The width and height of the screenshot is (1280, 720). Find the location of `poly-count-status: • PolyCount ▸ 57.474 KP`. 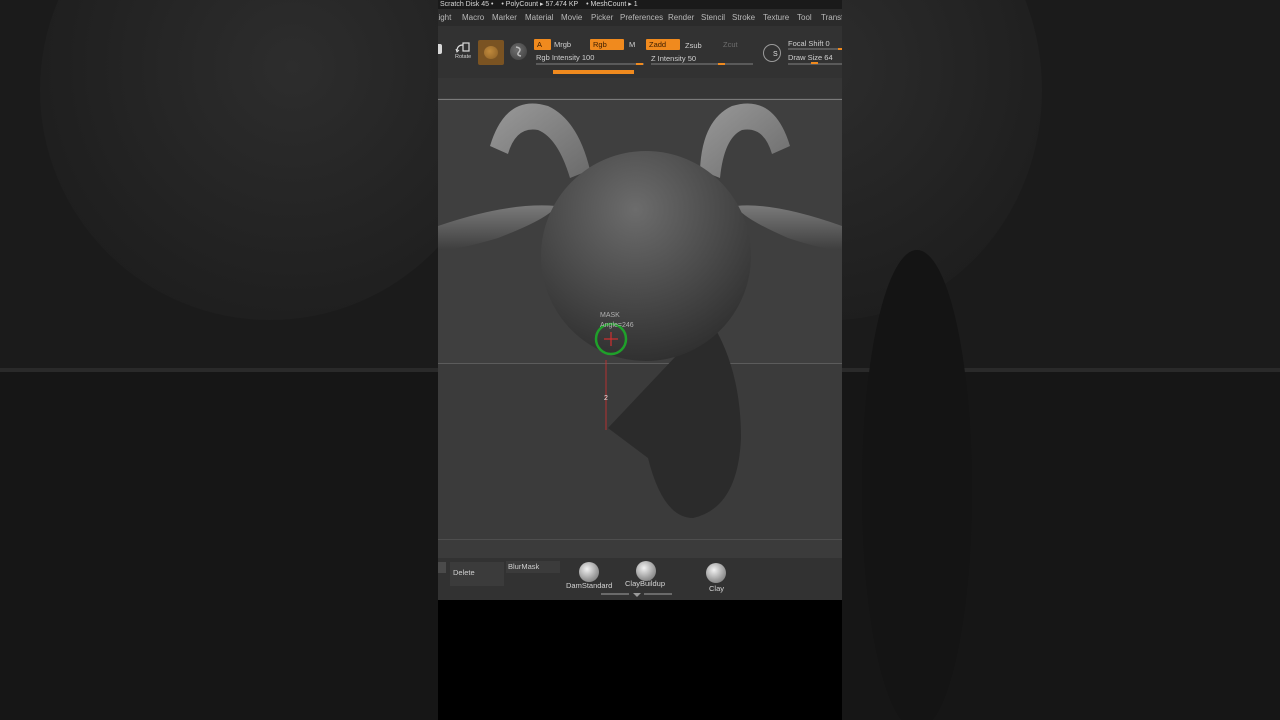

poly-count-status: • PolyCount ▸ 57.474 KP is located at coordinates (540, 4).